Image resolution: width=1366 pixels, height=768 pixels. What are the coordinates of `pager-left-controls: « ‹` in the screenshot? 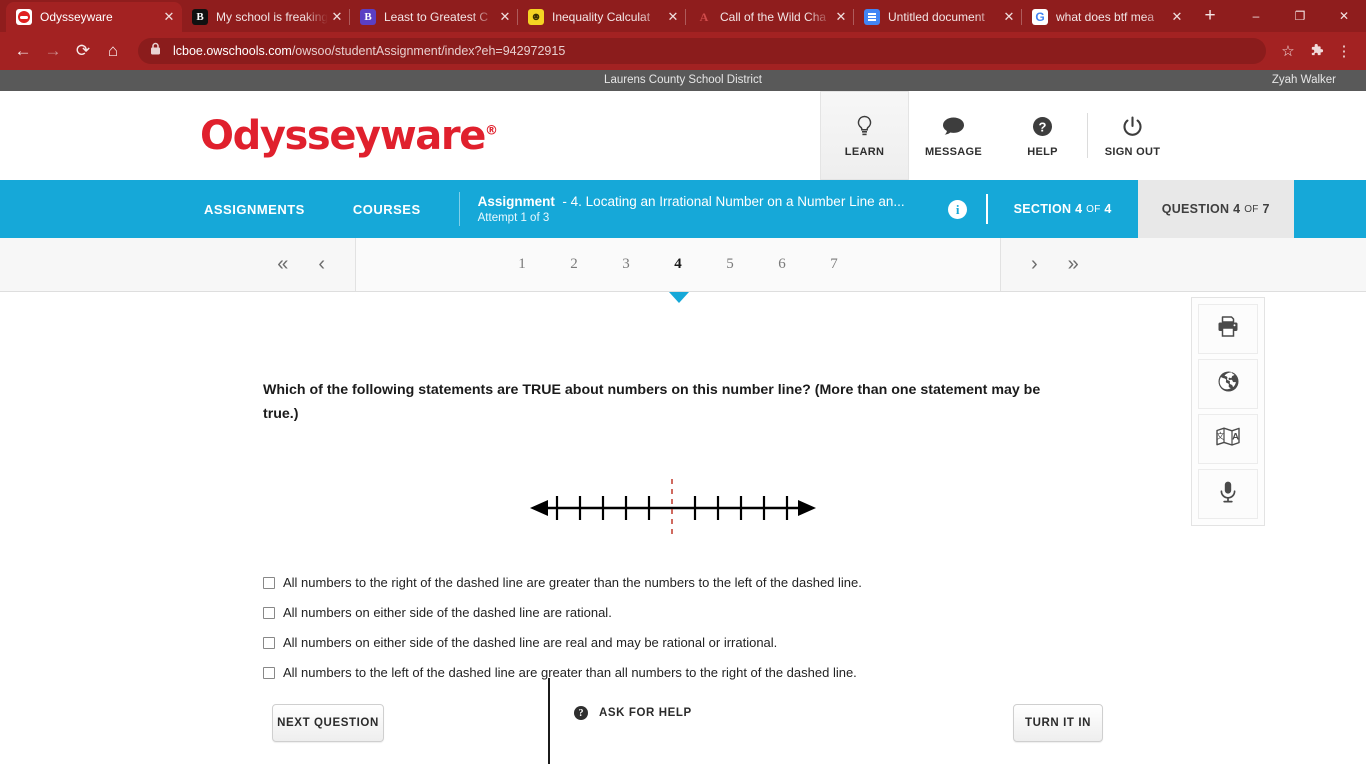 It's located at (178, 264).